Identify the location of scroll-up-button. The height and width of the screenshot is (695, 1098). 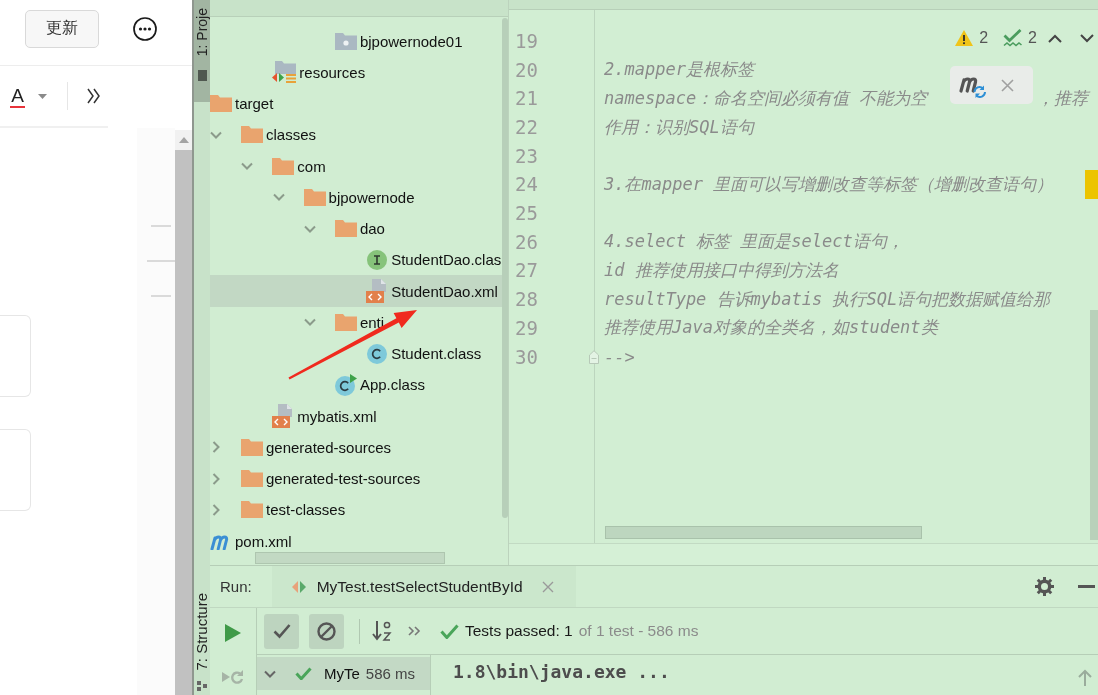
(183, 140).